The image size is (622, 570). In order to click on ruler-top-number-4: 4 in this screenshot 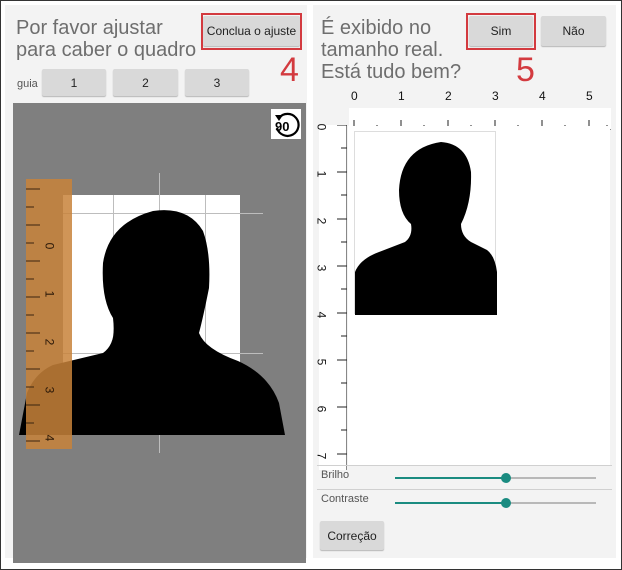, I will do `click(542, 96)`.